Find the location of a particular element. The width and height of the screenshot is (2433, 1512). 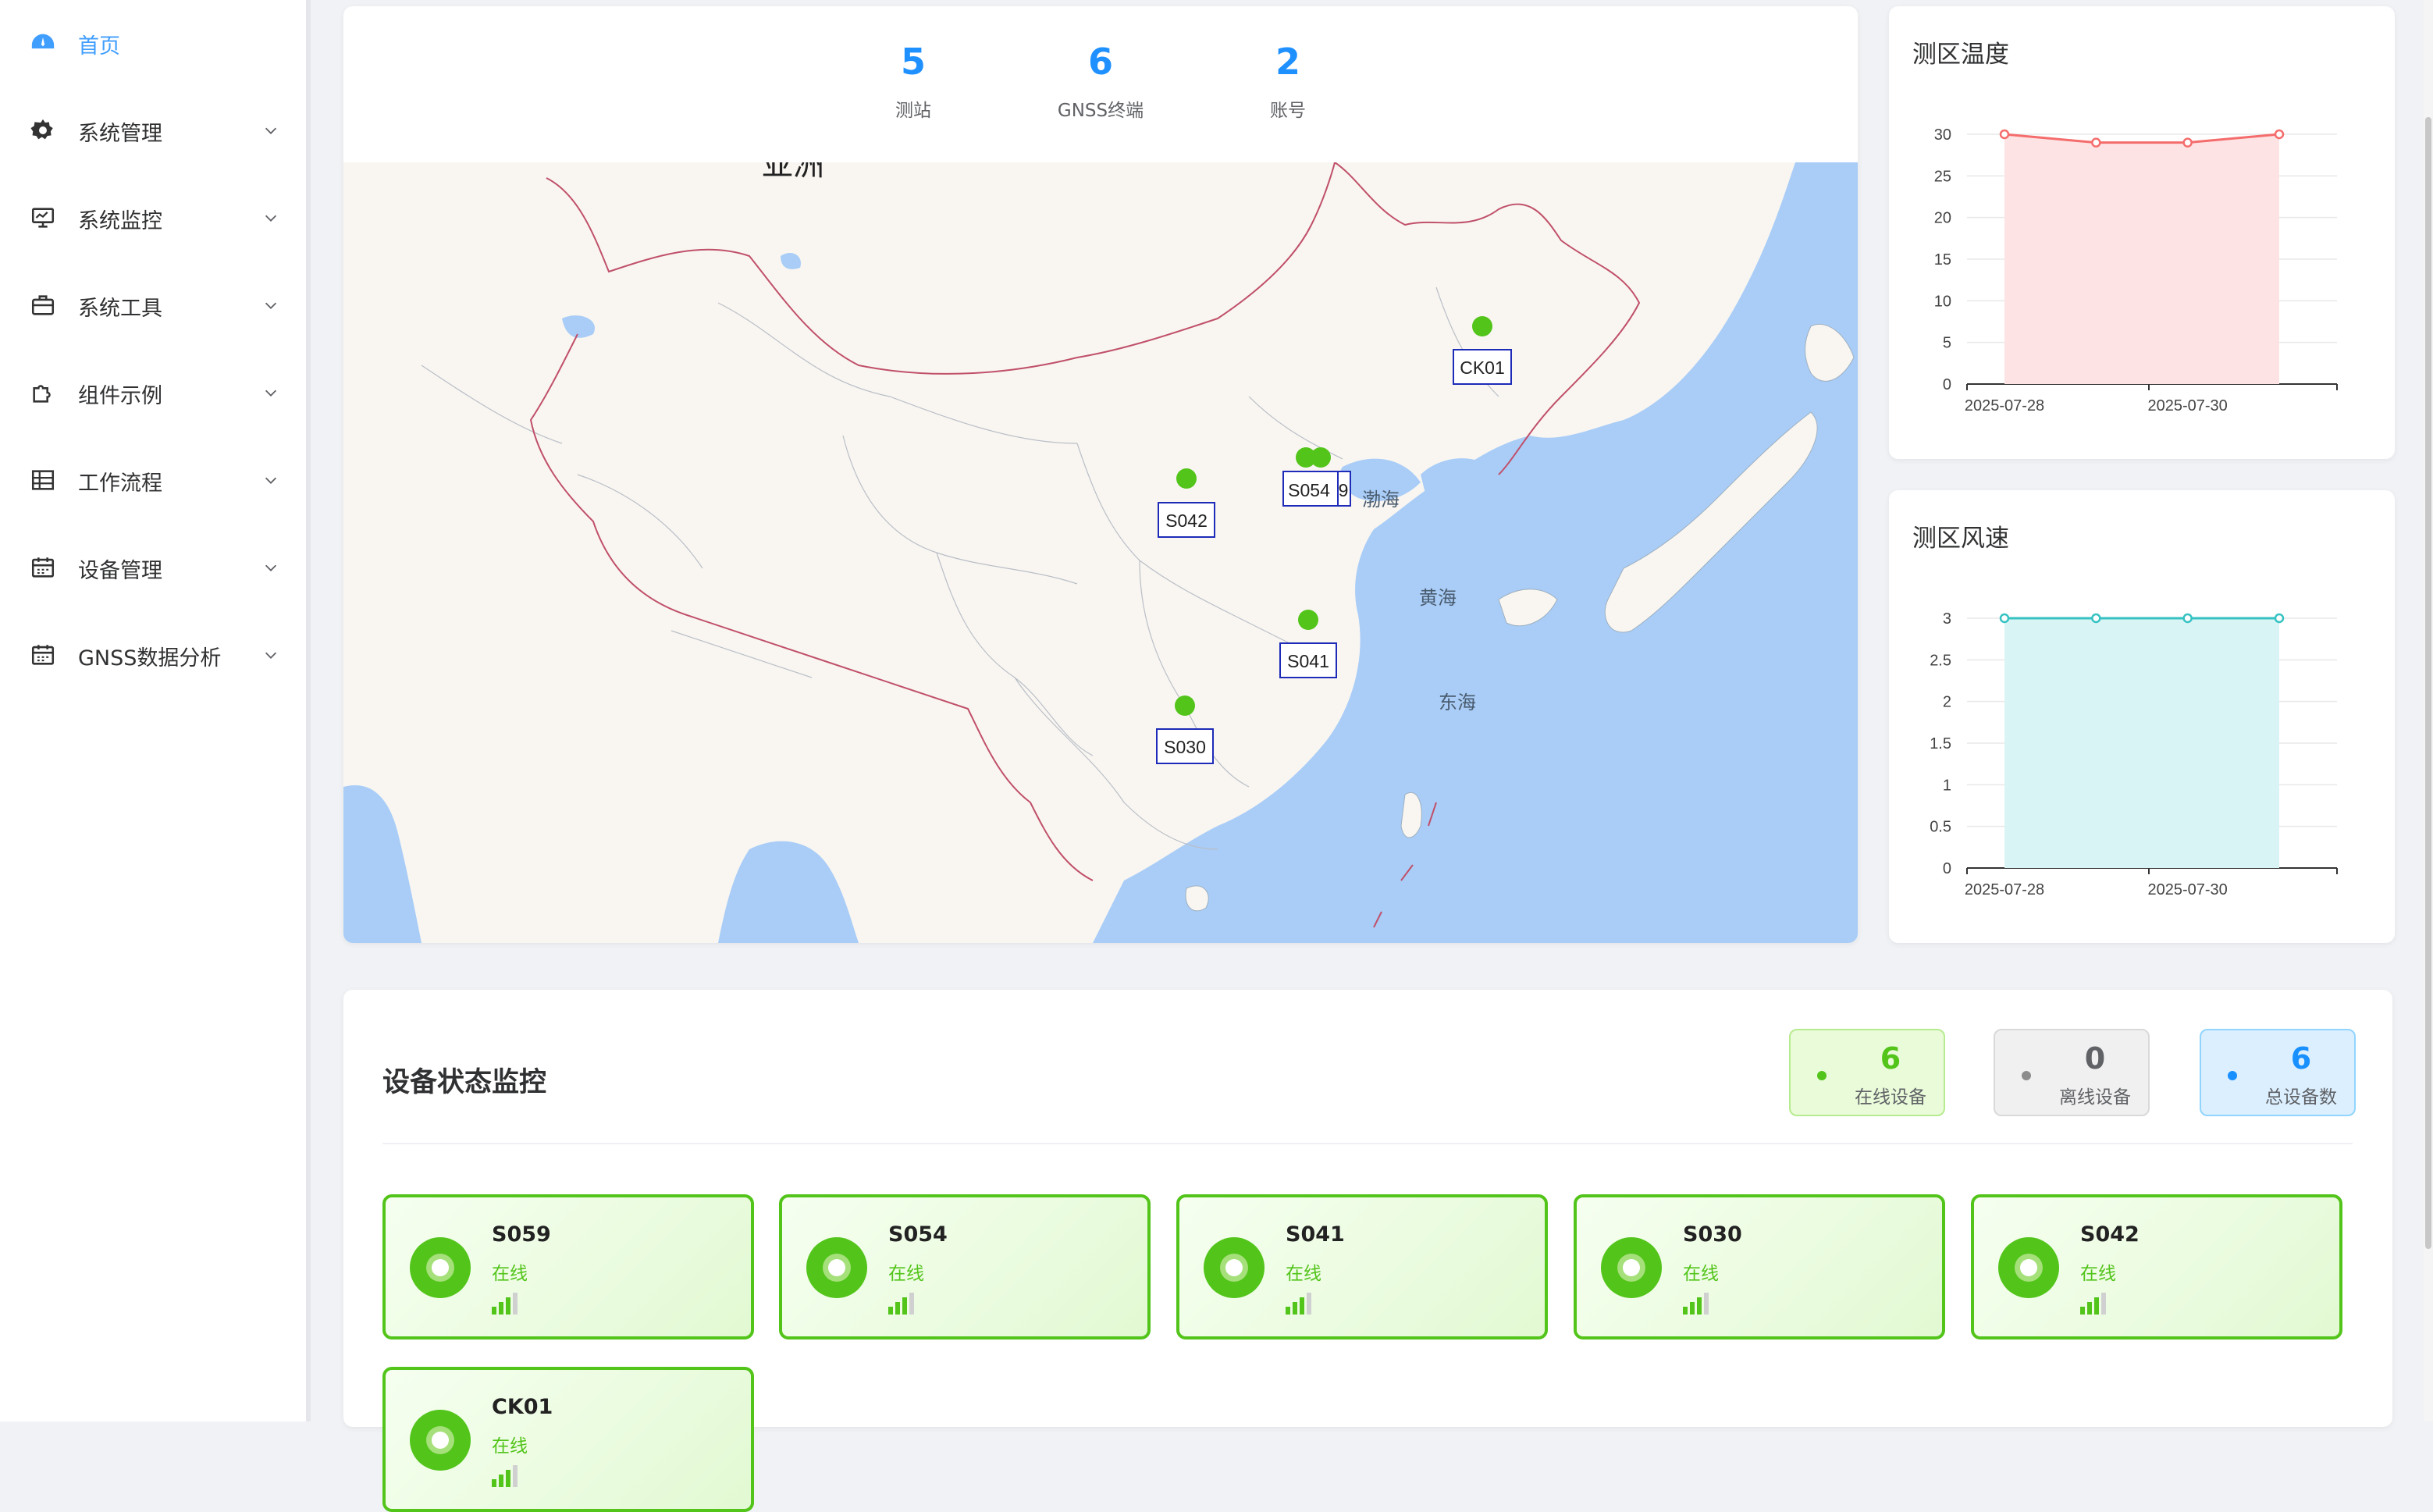

sidebar-item-label: 首页 is located at coordinates (99, 46).